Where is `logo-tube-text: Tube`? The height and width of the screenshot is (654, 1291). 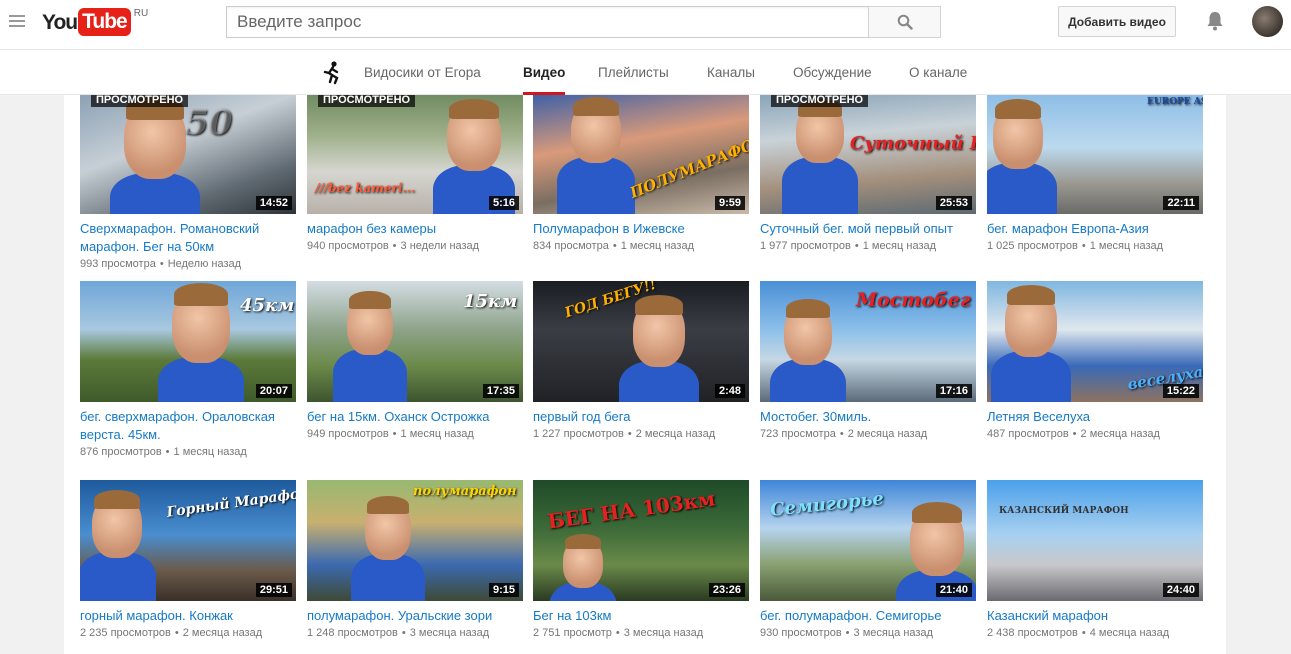
logo-tube-text: Tube is located at coordinates (104, 22).